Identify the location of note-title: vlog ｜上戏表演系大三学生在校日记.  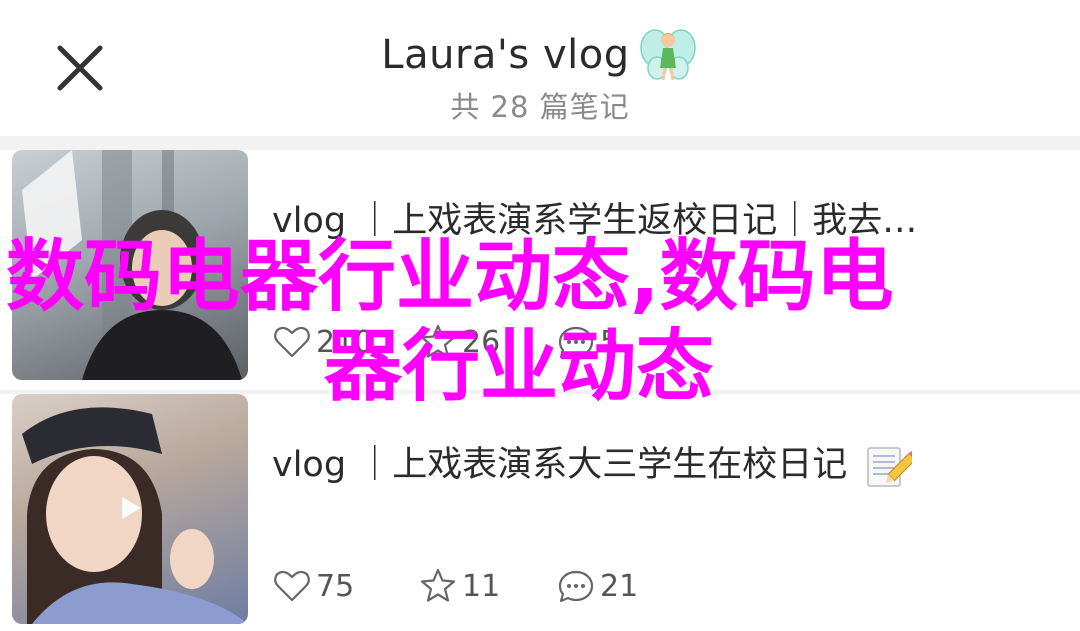
(667, 463).